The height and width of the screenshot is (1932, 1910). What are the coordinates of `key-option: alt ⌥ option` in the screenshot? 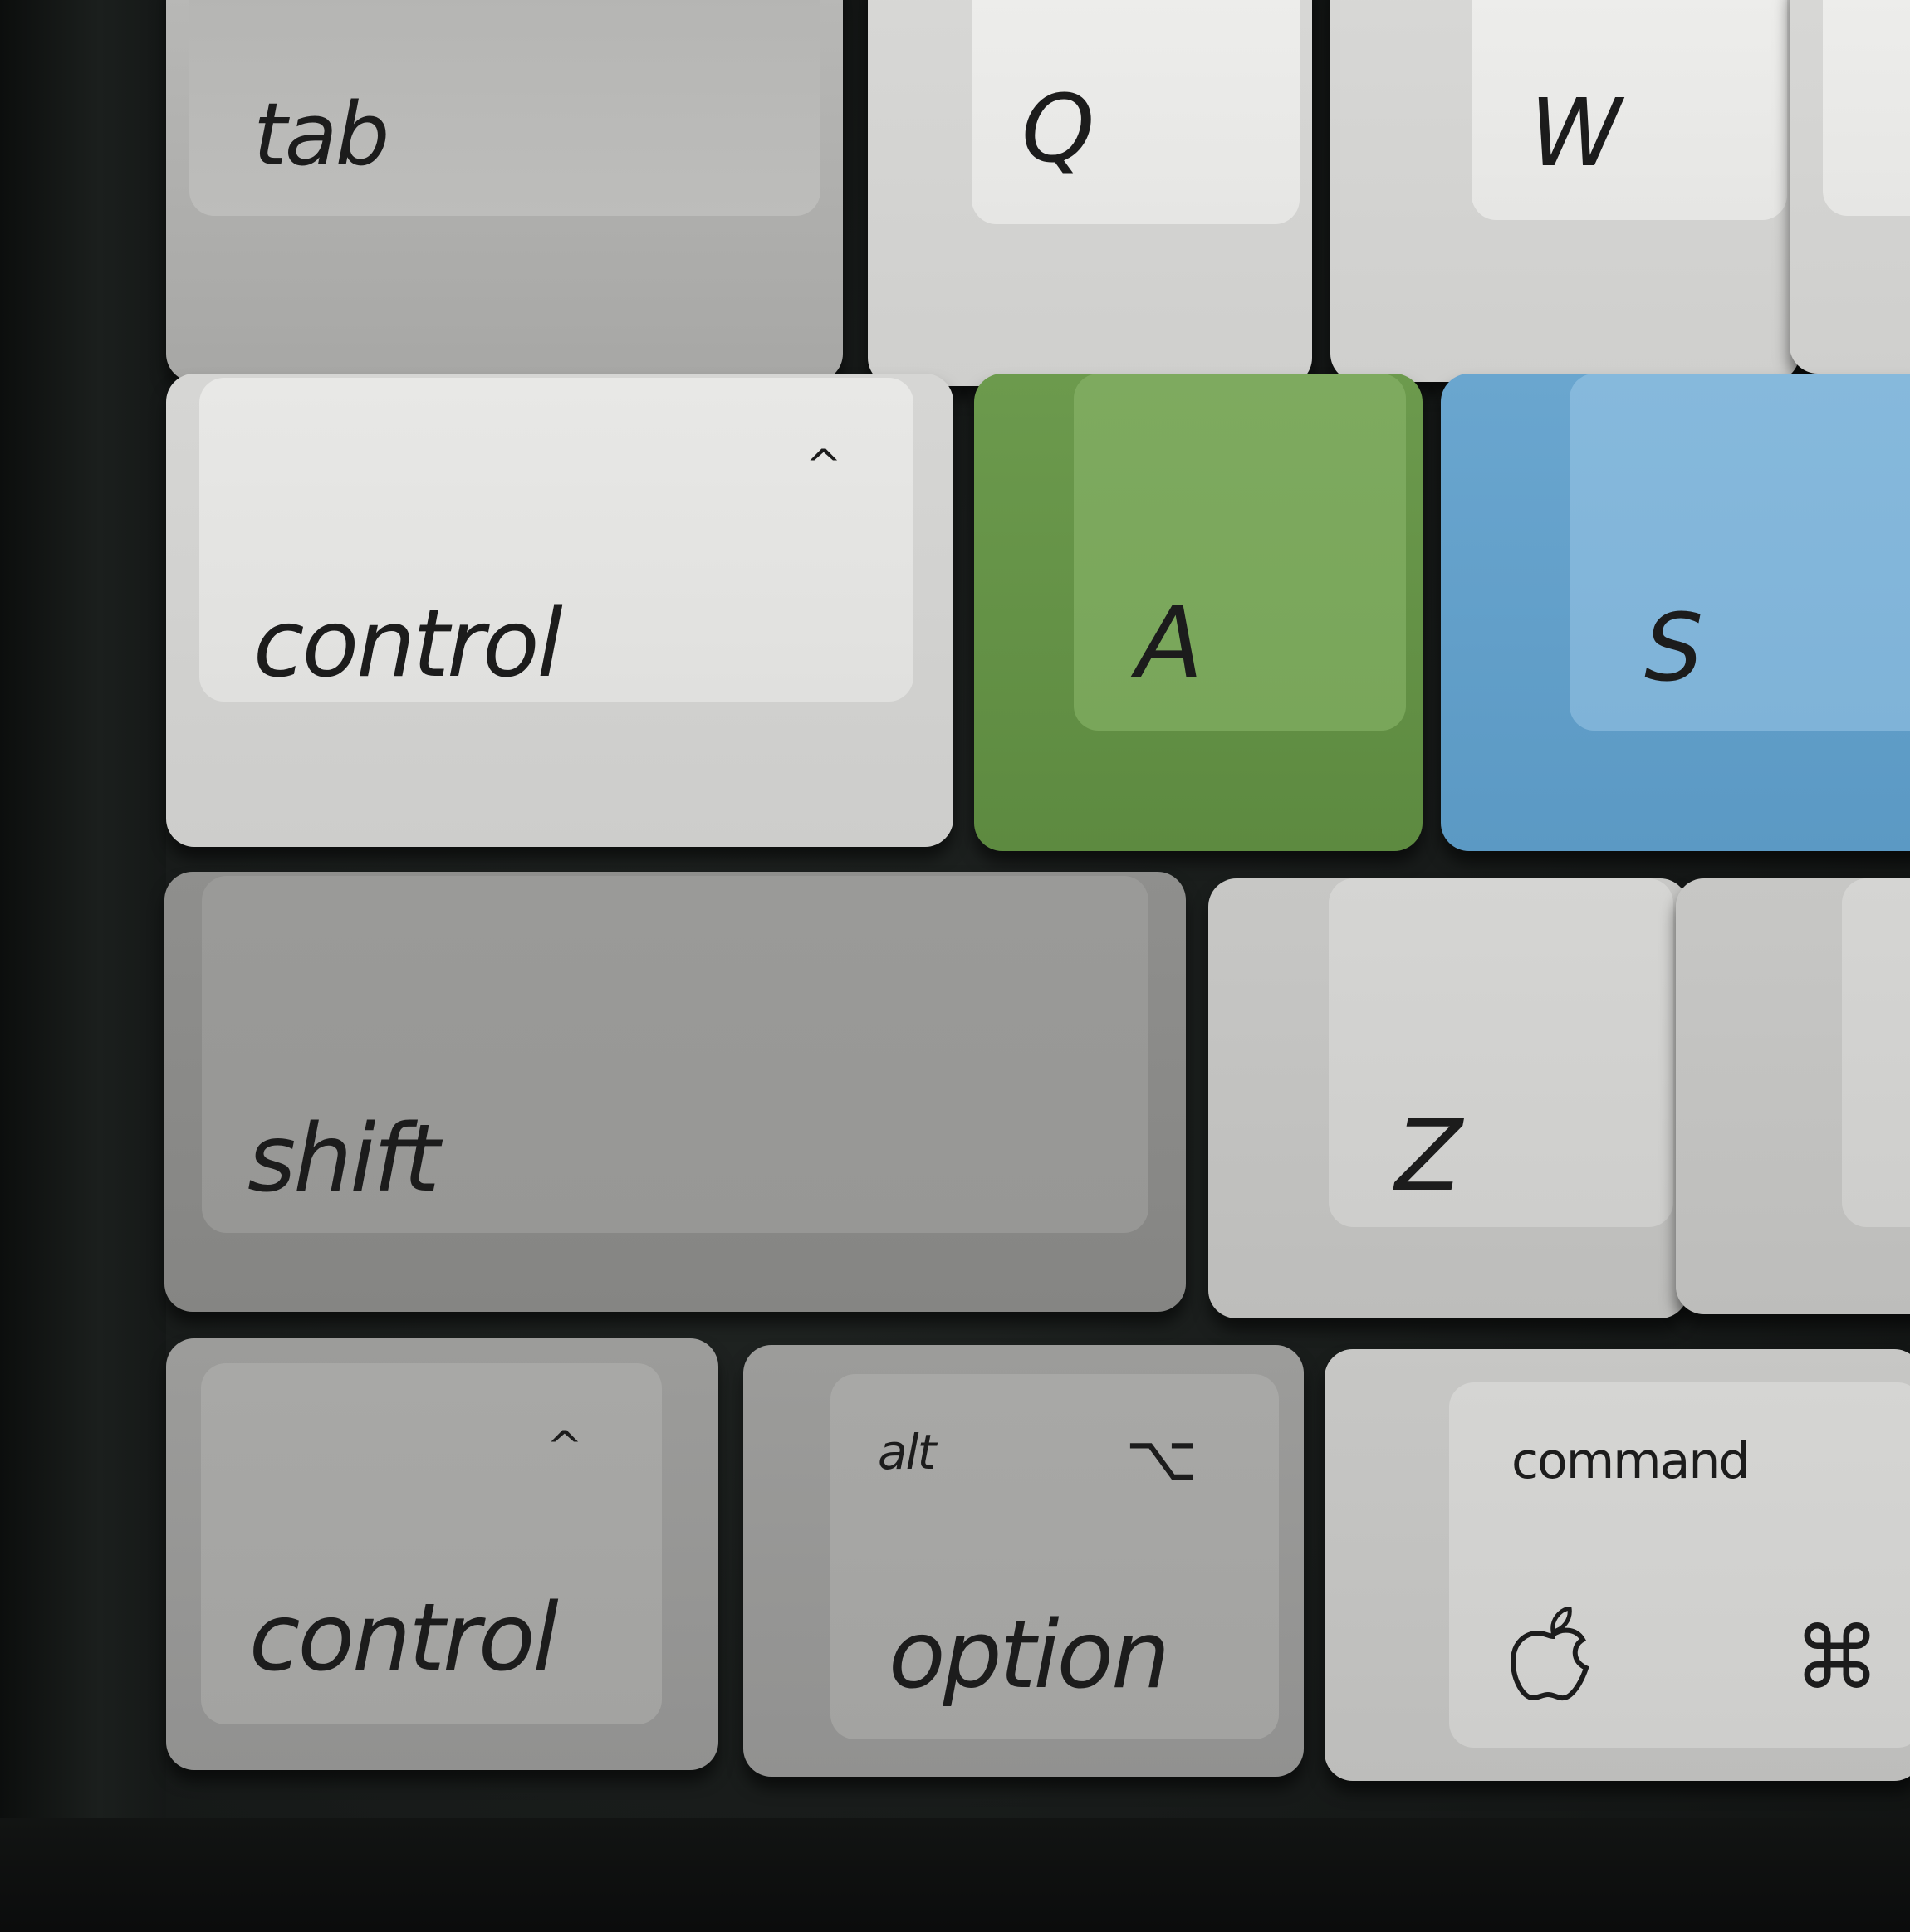 It's located at (1023, 1561).